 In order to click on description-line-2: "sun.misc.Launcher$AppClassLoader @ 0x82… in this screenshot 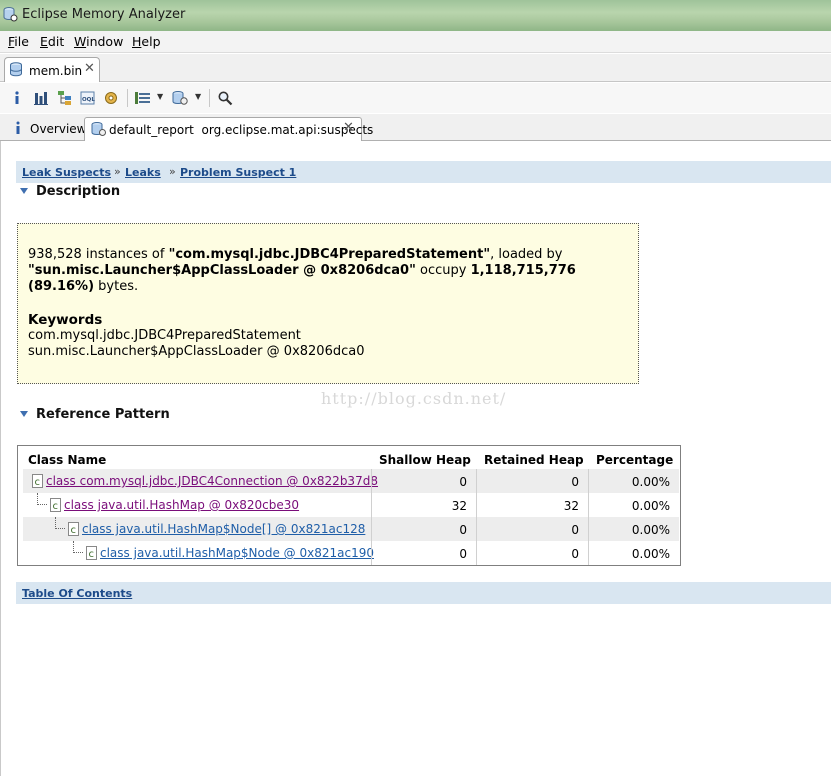, I will do `click(302, 270)`.